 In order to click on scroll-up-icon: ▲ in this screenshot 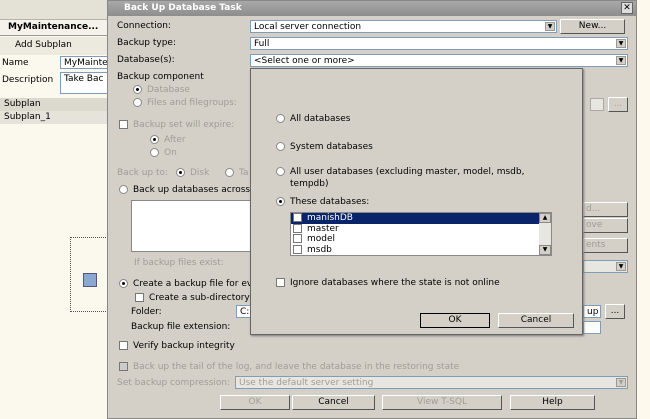, I will do `click(545, 218)`.